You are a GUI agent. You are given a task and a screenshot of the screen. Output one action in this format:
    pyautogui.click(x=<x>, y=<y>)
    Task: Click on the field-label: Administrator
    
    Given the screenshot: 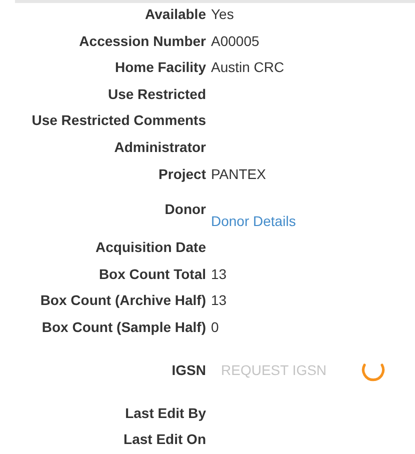 What is the action you would take?
    pyautogui.click(x=160, y=146)
    